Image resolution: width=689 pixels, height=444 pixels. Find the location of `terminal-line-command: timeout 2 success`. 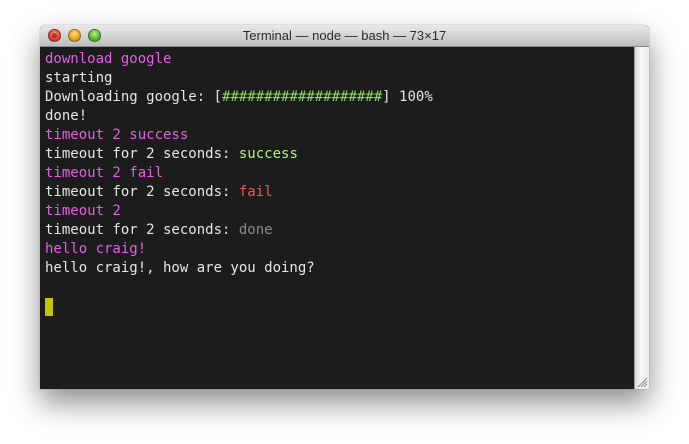

terminal-line-command: timeout 2 success is located at coordinates (117, 135).